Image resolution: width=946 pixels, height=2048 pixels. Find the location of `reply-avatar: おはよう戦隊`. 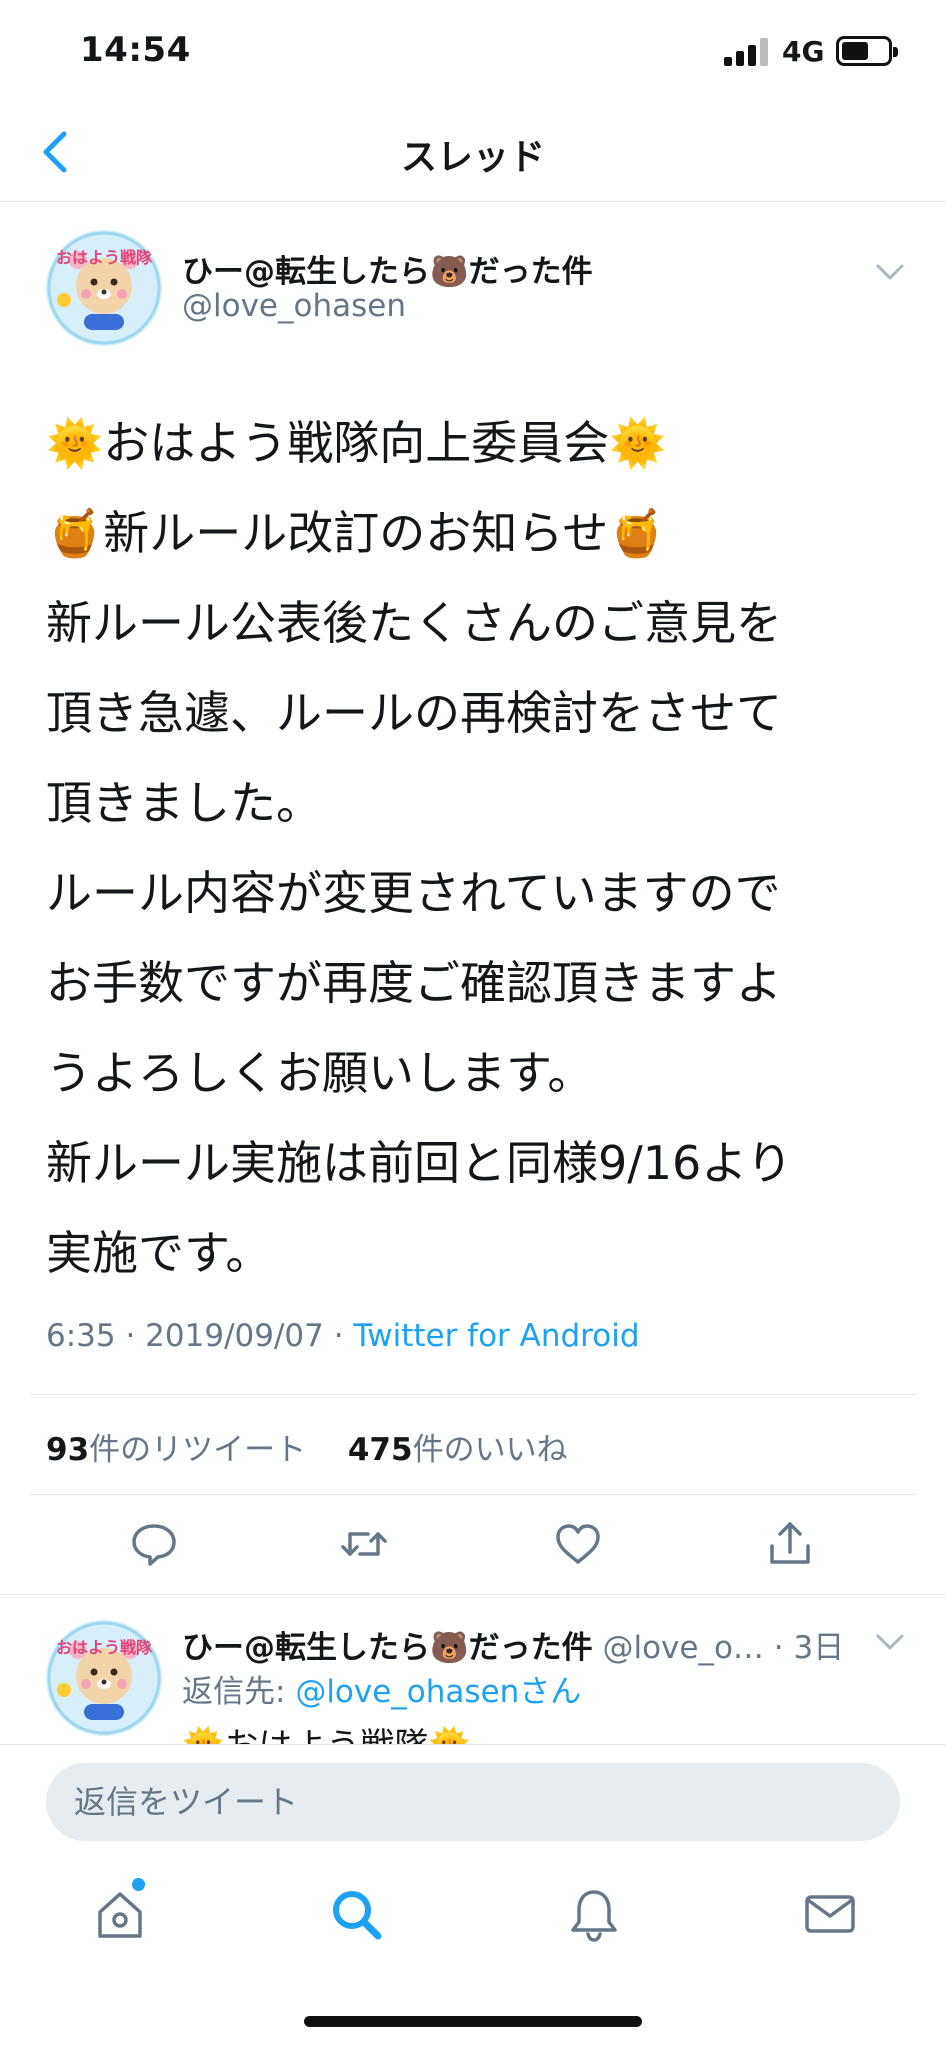

reply-avatar: おはよう戦隊 is located at coordinates (104, 1678).